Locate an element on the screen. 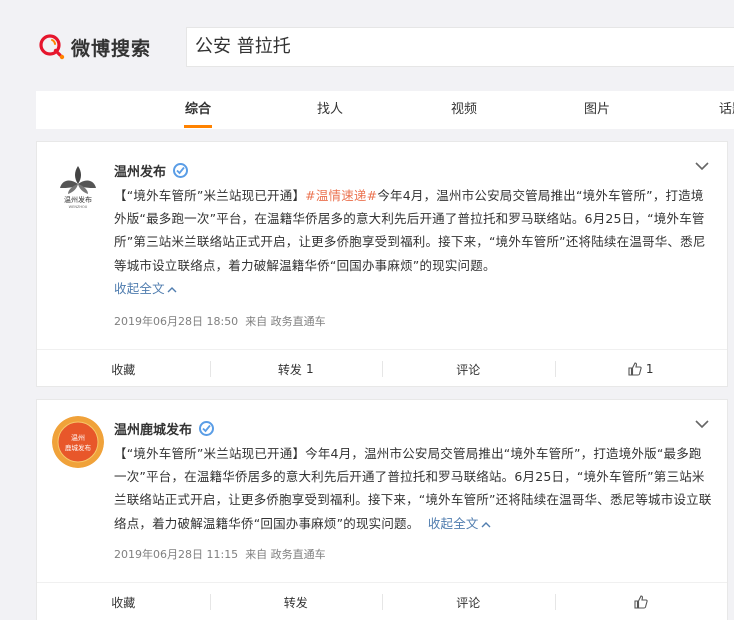  search-logo-icon is located at coordinates (52, 47).